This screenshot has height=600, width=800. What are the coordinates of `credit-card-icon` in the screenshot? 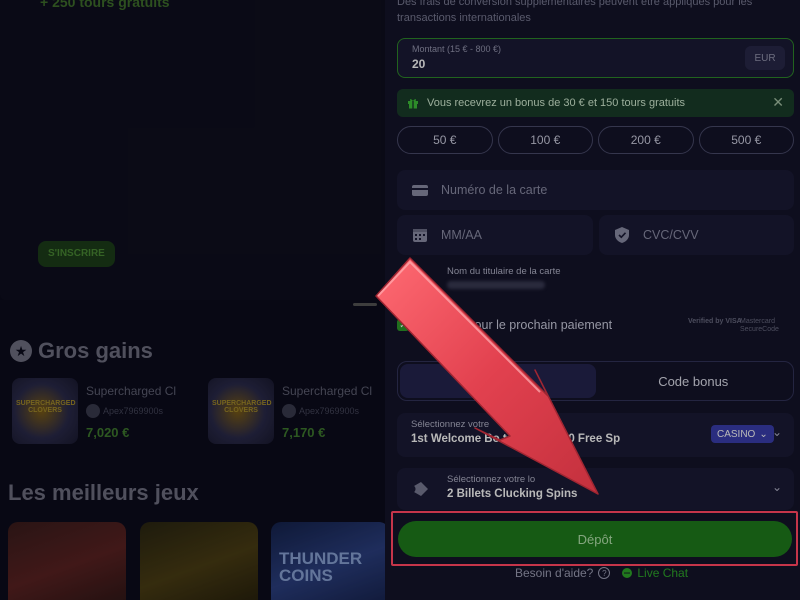 It's located at (420, 190).